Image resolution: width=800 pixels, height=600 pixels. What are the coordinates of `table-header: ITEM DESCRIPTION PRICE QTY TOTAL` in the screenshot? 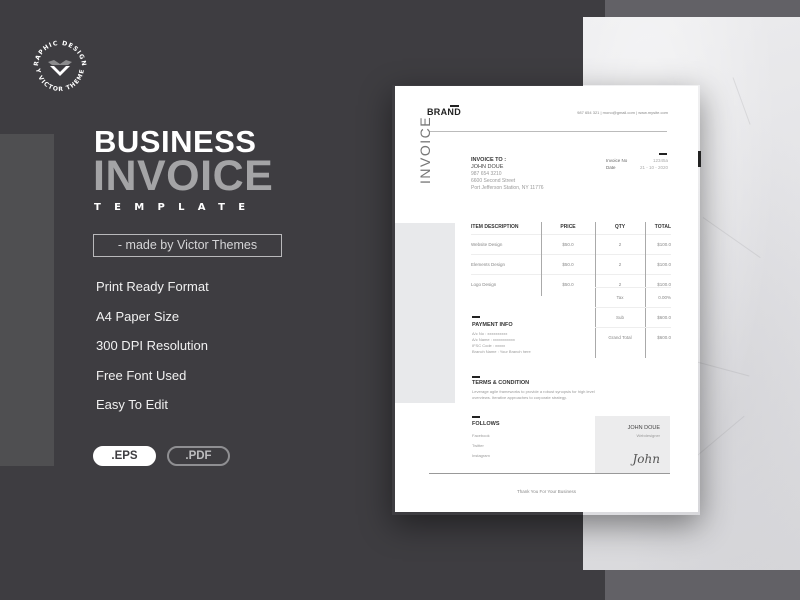 It's located at (571, 227).